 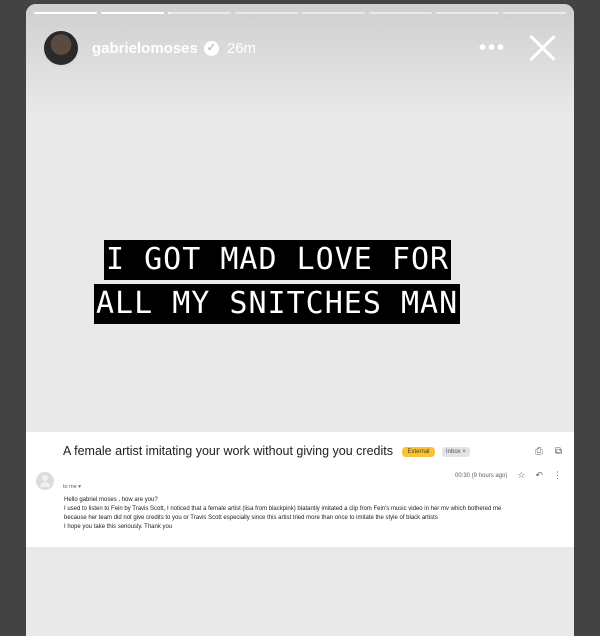 I want to click on external-tag: External, so click(x=418, y=452).